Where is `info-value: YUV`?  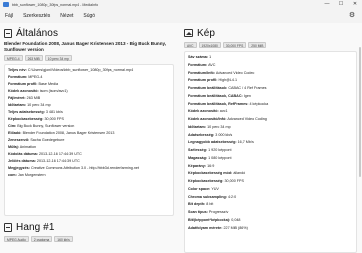
info-value: YUV is located at coordinates (215, 188).